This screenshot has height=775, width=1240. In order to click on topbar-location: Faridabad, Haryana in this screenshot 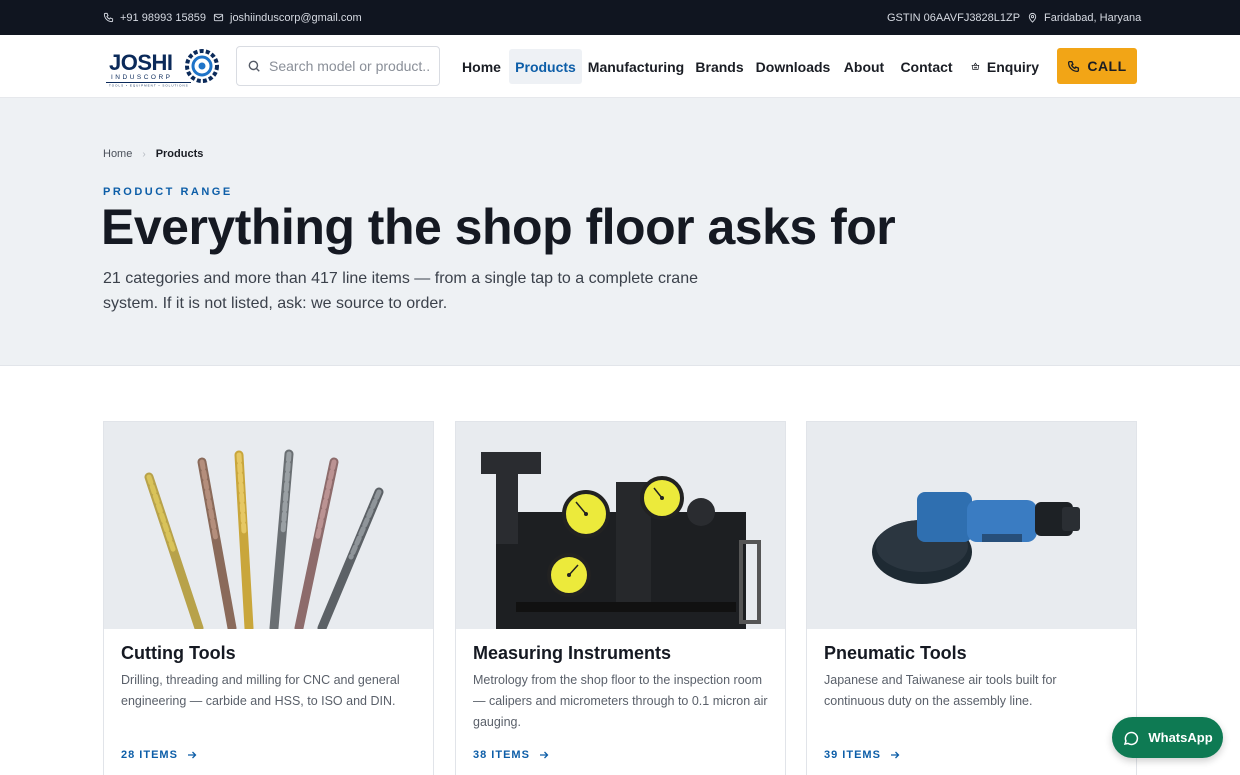, I will do `click(1084, 17)`.